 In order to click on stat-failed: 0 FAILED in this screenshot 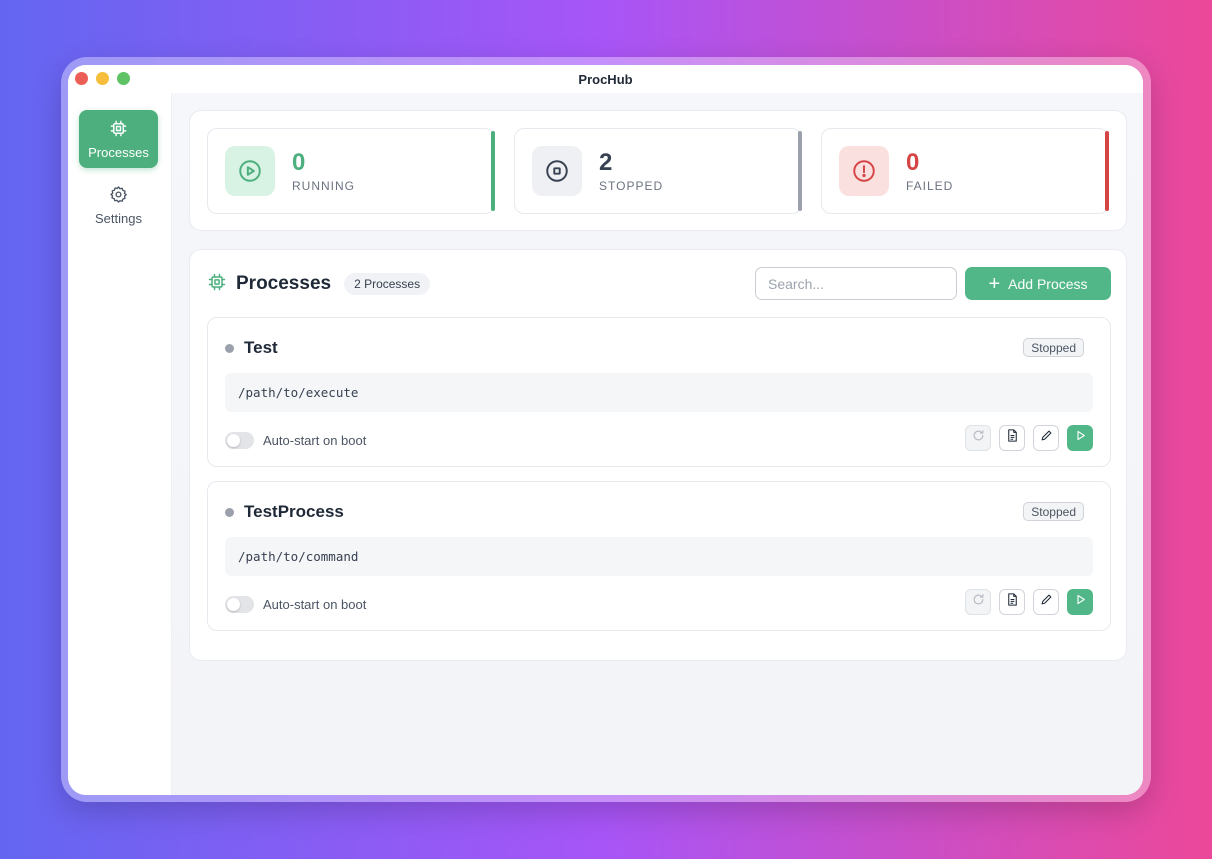, I will do `click(965, 171)`.